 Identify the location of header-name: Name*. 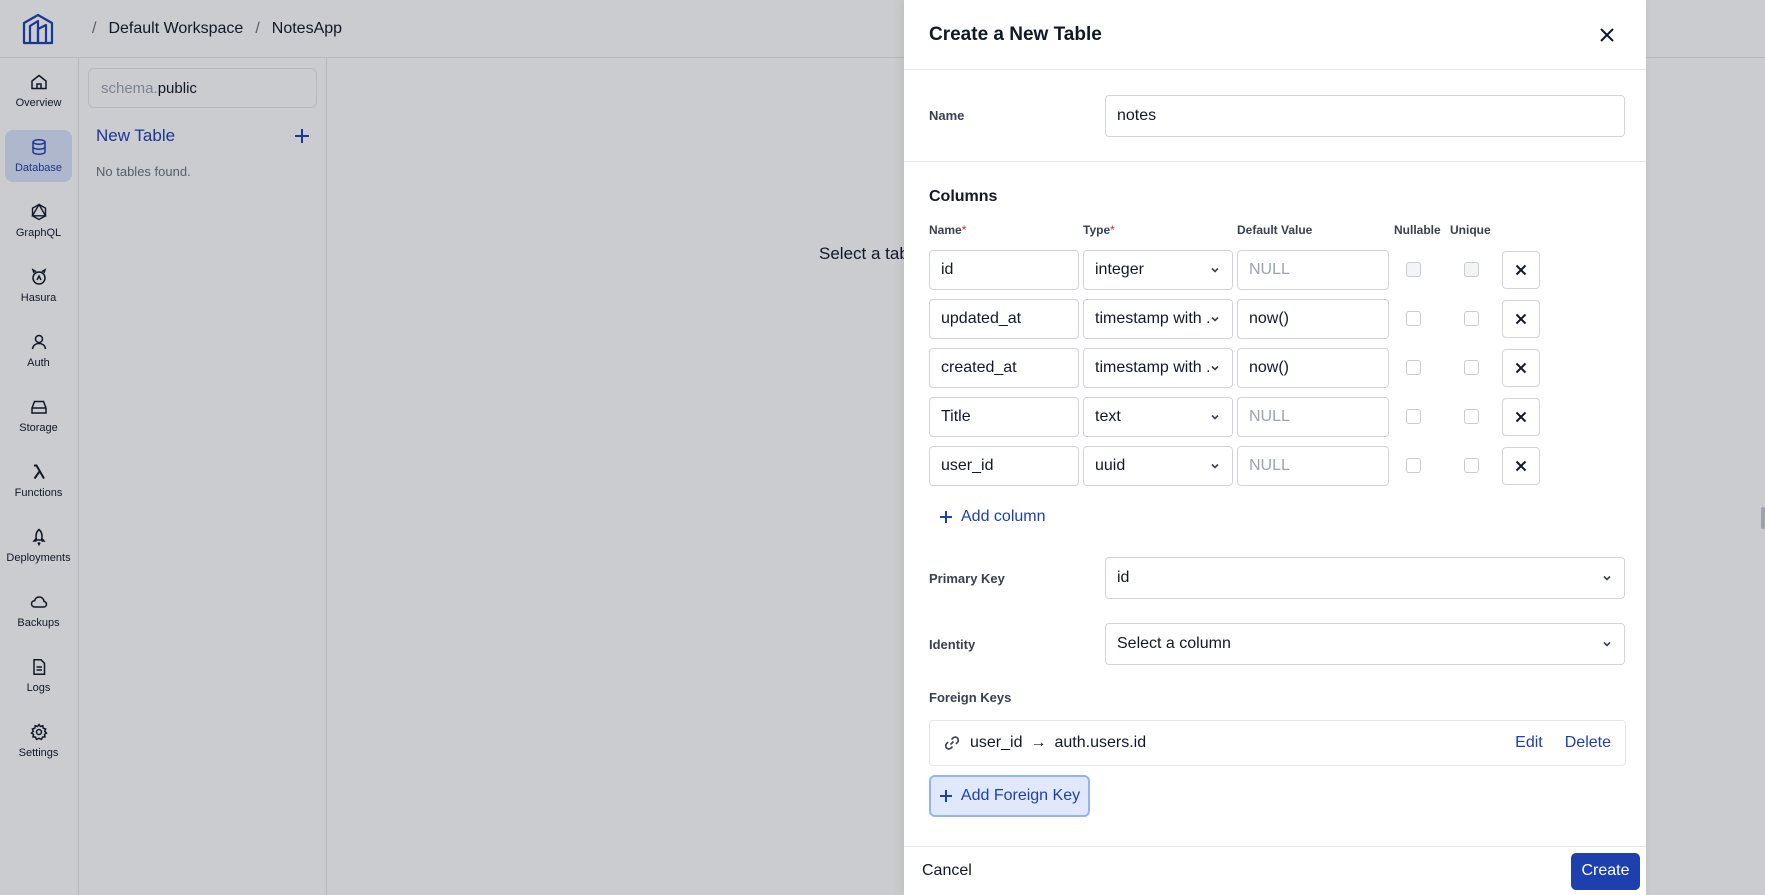
(948, 230).